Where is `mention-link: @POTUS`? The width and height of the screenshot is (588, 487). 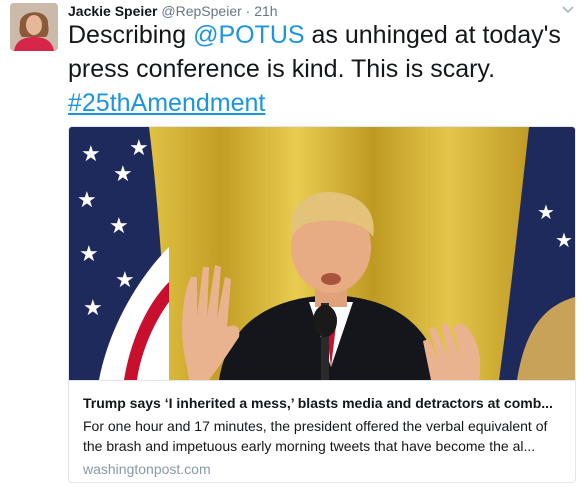
mention-link: @POTUS is located at coordinates (249, 35).